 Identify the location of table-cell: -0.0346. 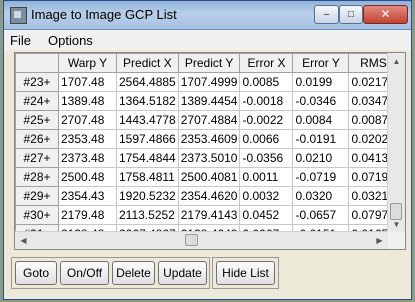
(321, 101).